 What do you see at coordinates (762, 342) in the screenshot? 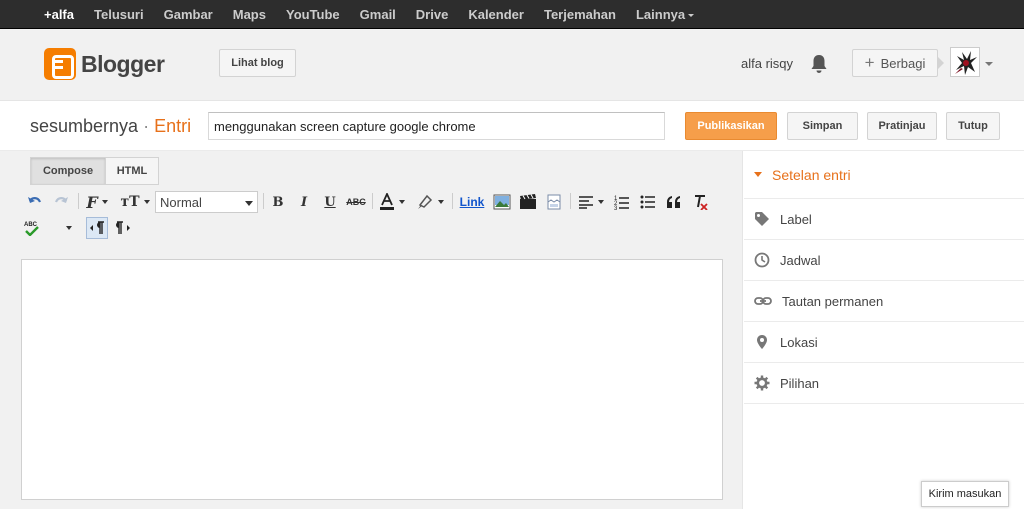
I see `location-pin-icon` at bounding box center [762, 342].